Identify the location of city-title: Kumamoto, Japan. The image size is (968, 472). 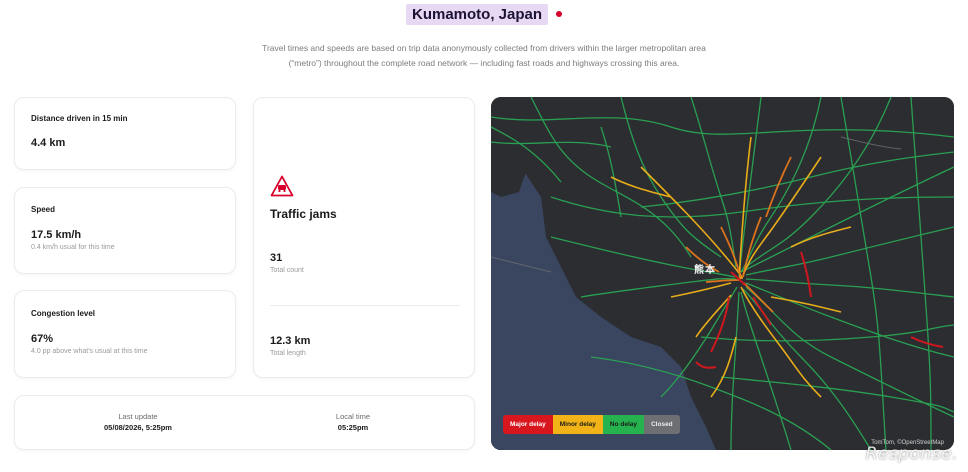
(477, 14).